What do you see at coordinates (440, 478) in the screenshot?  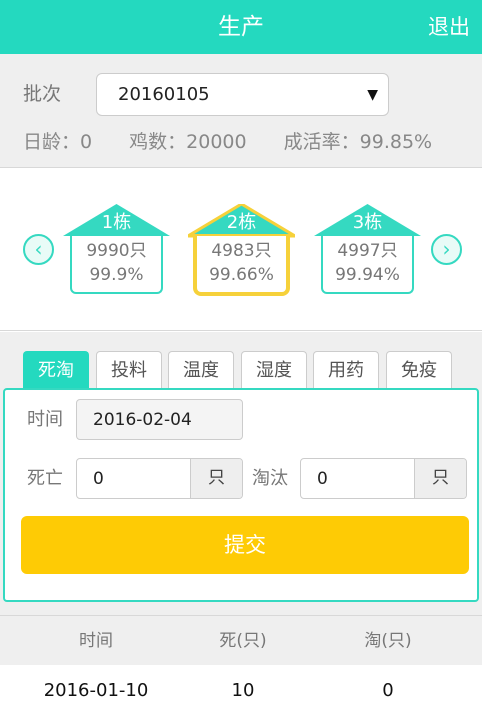 I see `cull-unit: 只` at bounding box center [440, 478].